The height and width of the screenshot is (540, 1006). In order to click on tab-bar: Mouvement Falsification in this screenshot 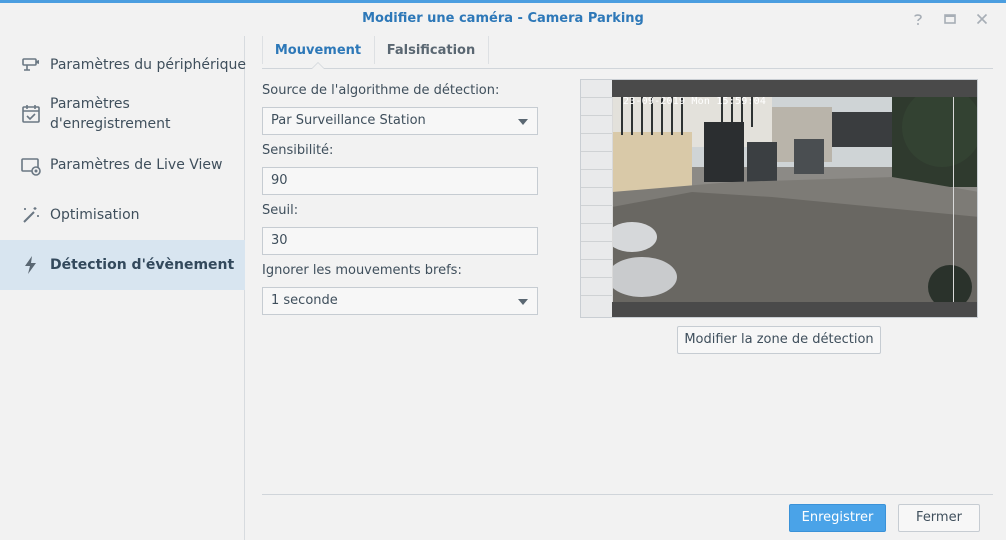, I will do `click(627, 52)`.